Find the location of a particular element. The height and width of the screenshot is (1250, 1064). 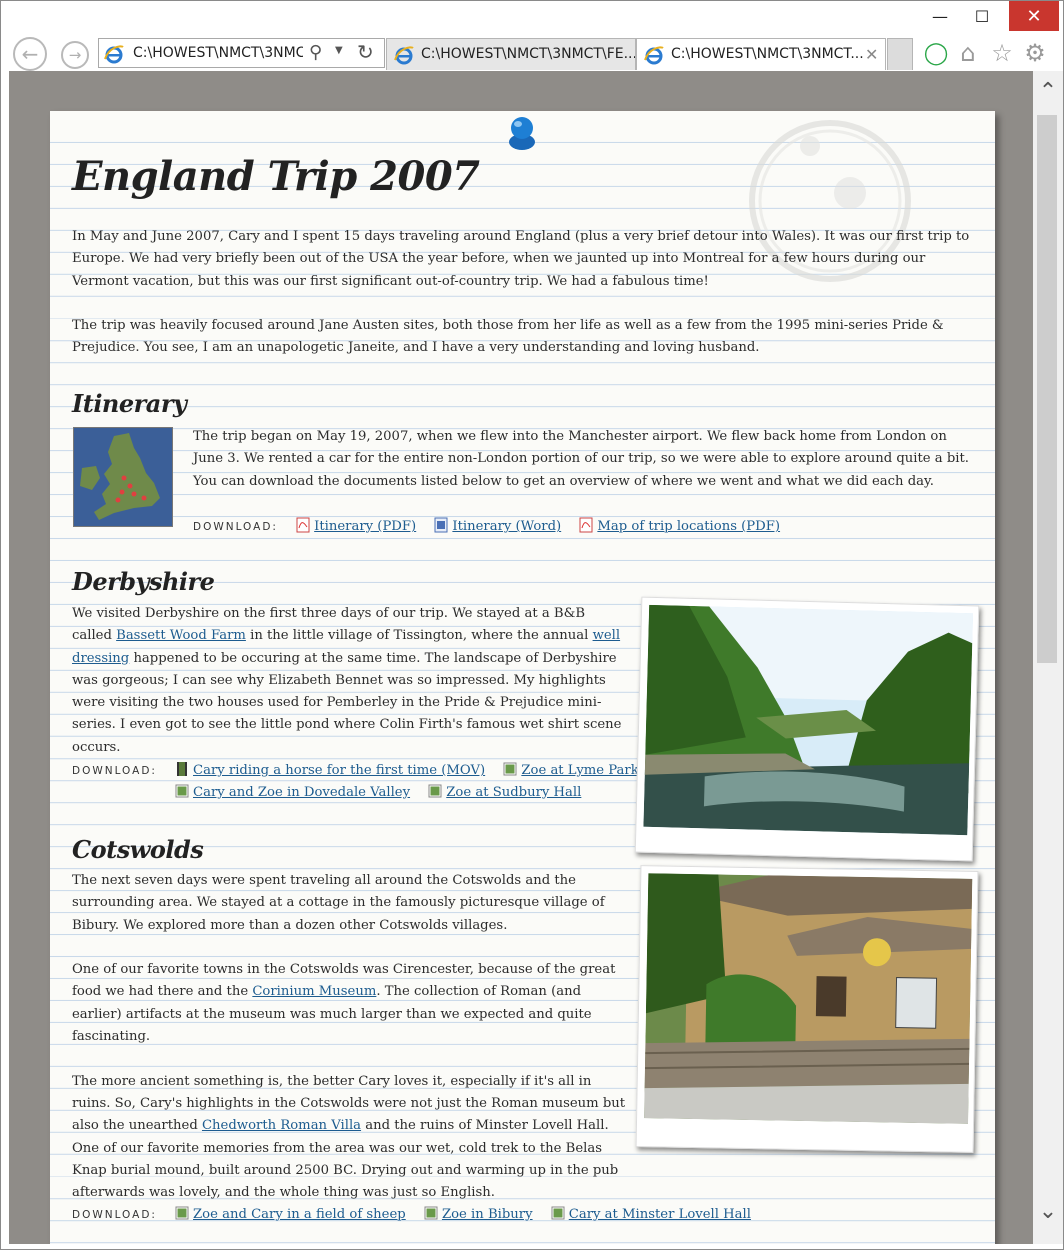

scroll-down-arrow-icon: ⌄ is located at coordinates (1048, 1214).